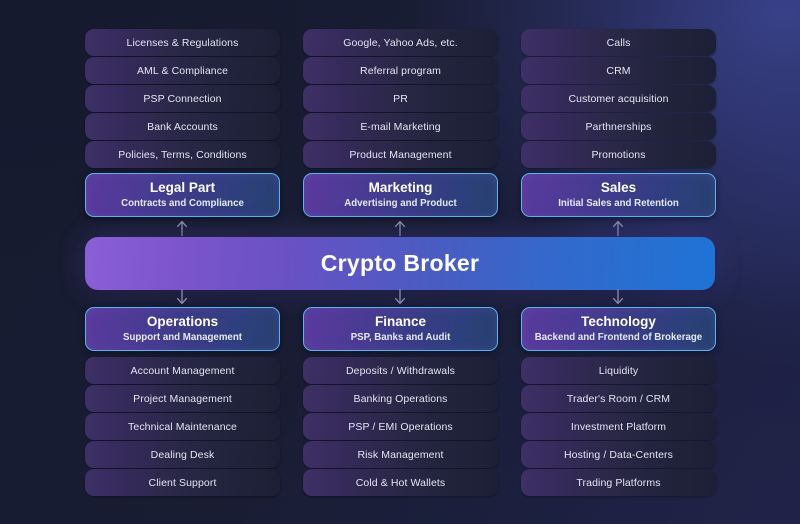  Describe the element at coordinates (400, 228) in the screenshot. I see `arrow-up-marketing-icon` at that location.